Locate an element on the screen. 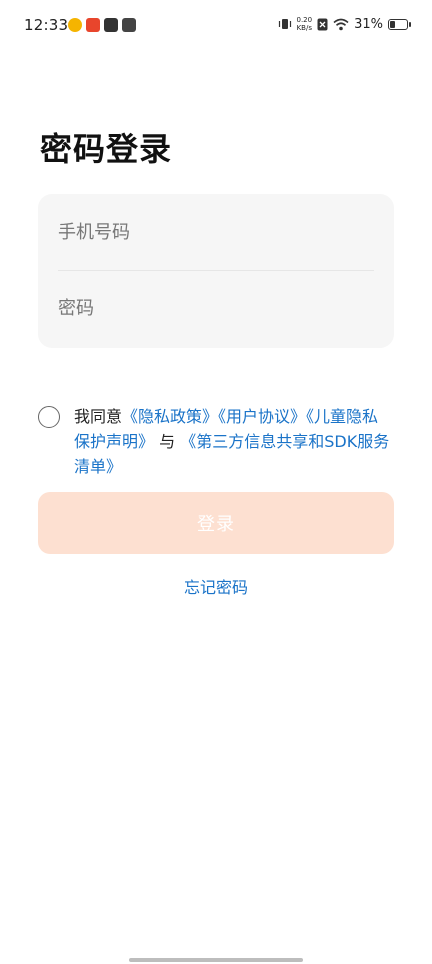 This screenshot has width=432, height=964. privacy-policy-link: 《隐私政策》 is located at coordinates (170, 416).